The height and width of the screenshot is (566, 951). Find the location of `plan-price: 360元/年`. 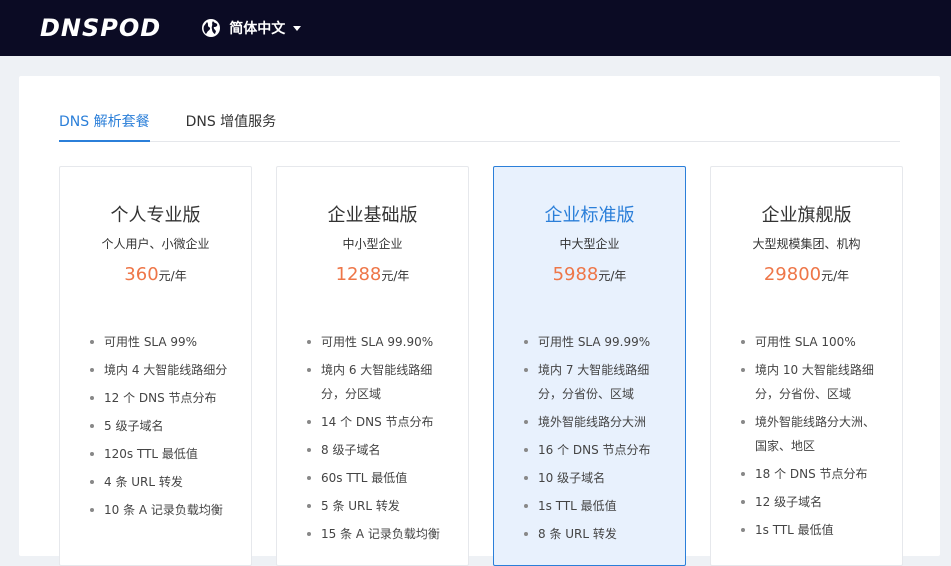

plan-price: 360元/年 is located at coordinates (155, 275).